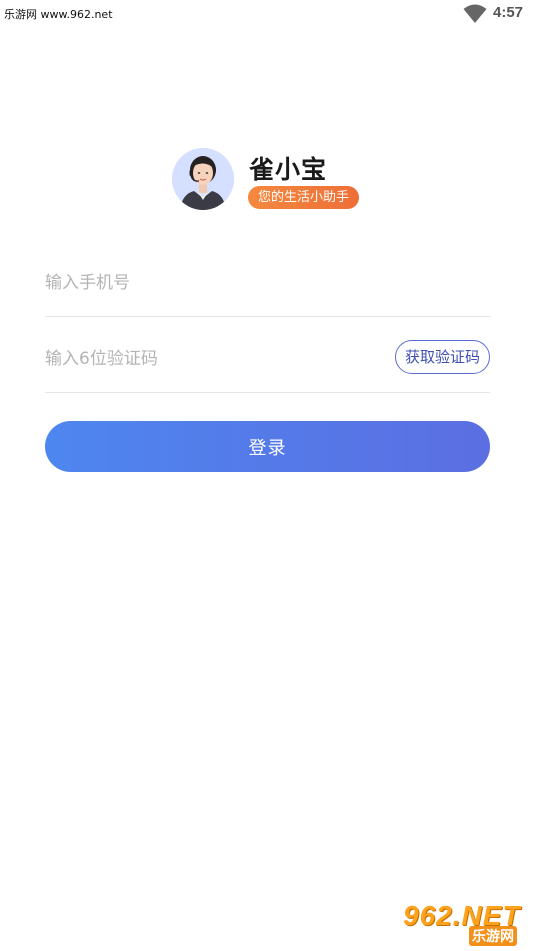  Describe the element at coordinates (205, 283) in the screenshot. I see `phone-input` at that location.